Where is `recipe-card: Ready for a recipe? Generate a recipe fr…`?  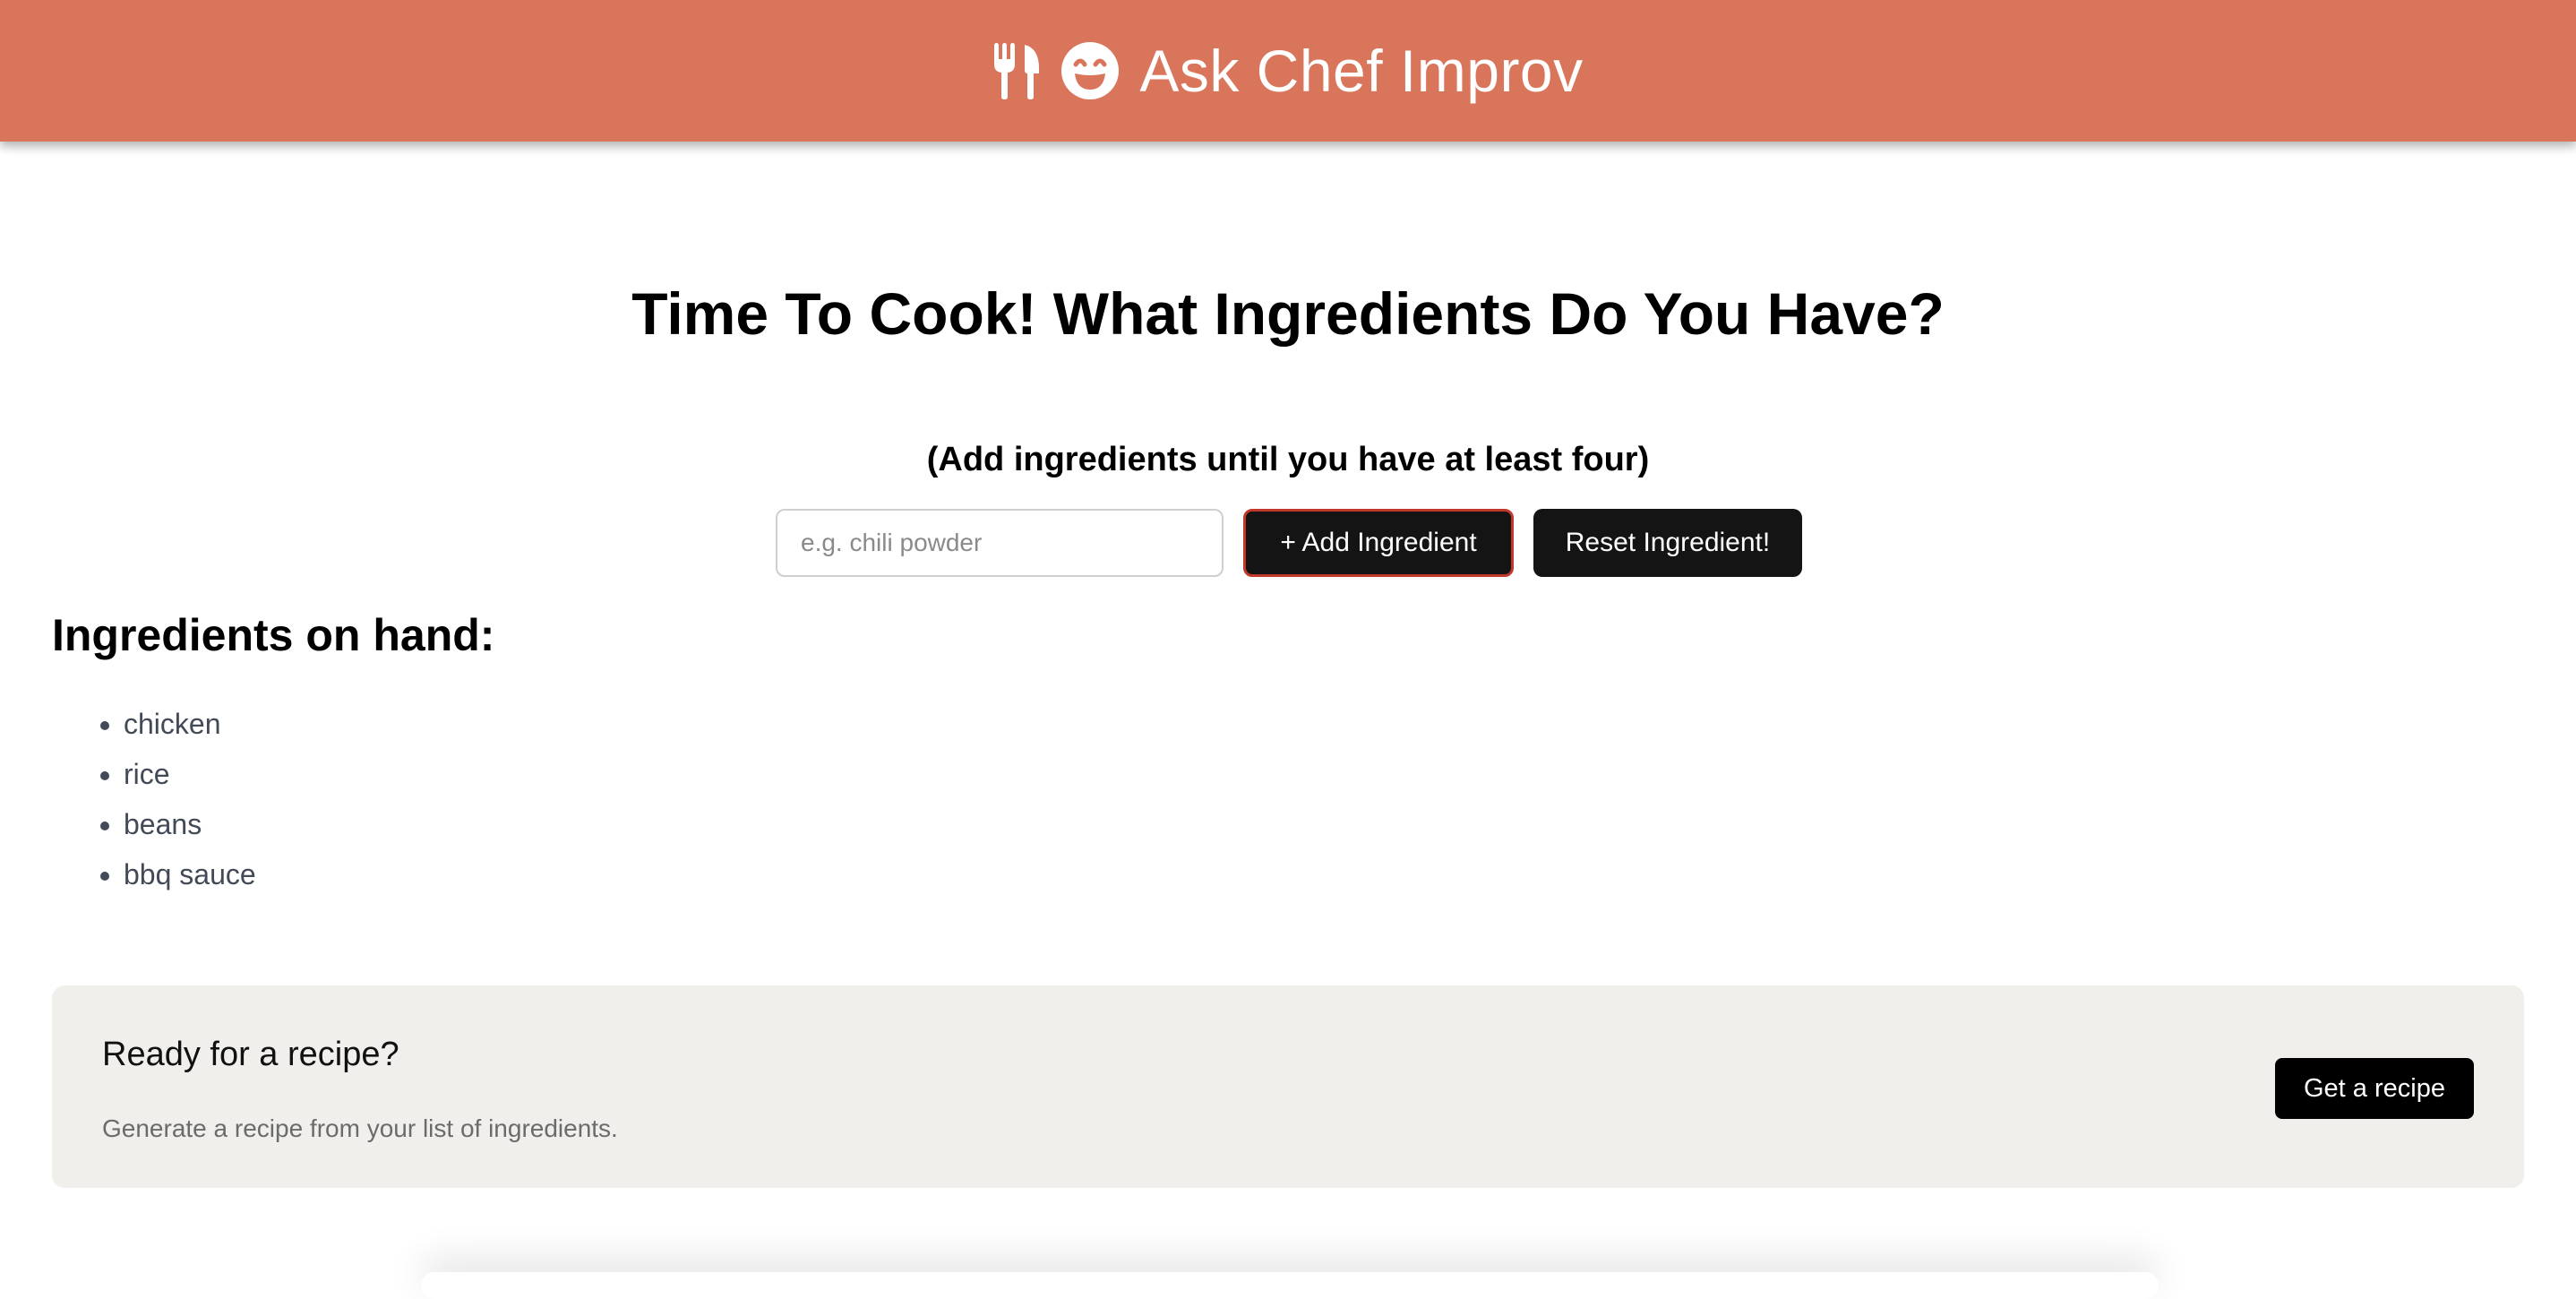 recipe-card: Ready for a recipe? Generate a recipe fr… is located at coordinates (1288, 1087).